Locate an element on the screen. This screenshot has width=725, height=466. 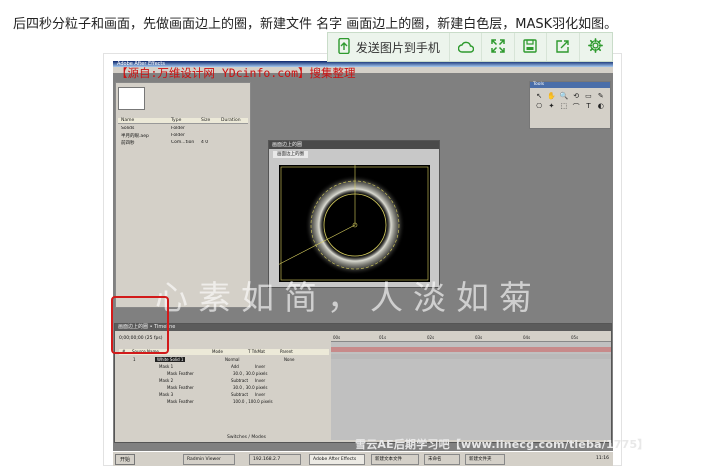
taskbar-clock: 11:16 is located at coordinates (602, 458).